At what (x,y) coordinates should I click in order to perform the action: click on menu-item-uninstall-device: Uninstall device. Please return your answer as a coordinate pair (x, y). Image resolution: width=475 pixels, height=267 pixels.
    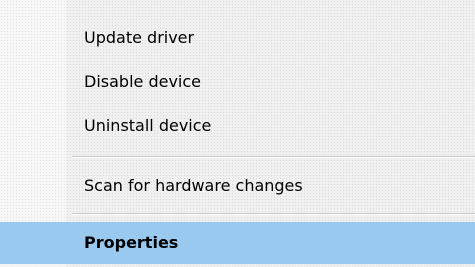
    Looking at the image, I should click on (237, 126).